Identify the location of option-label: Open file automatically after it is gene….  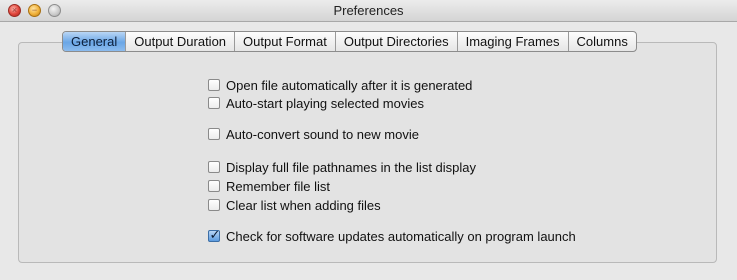
(349, 85).